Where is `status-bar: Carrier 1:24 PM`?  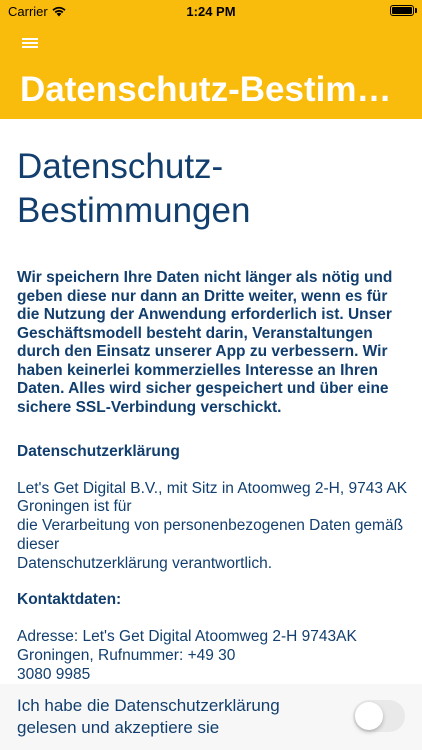
status-bar: Carrier 1:24 PM is located at coordinates (211, 11).